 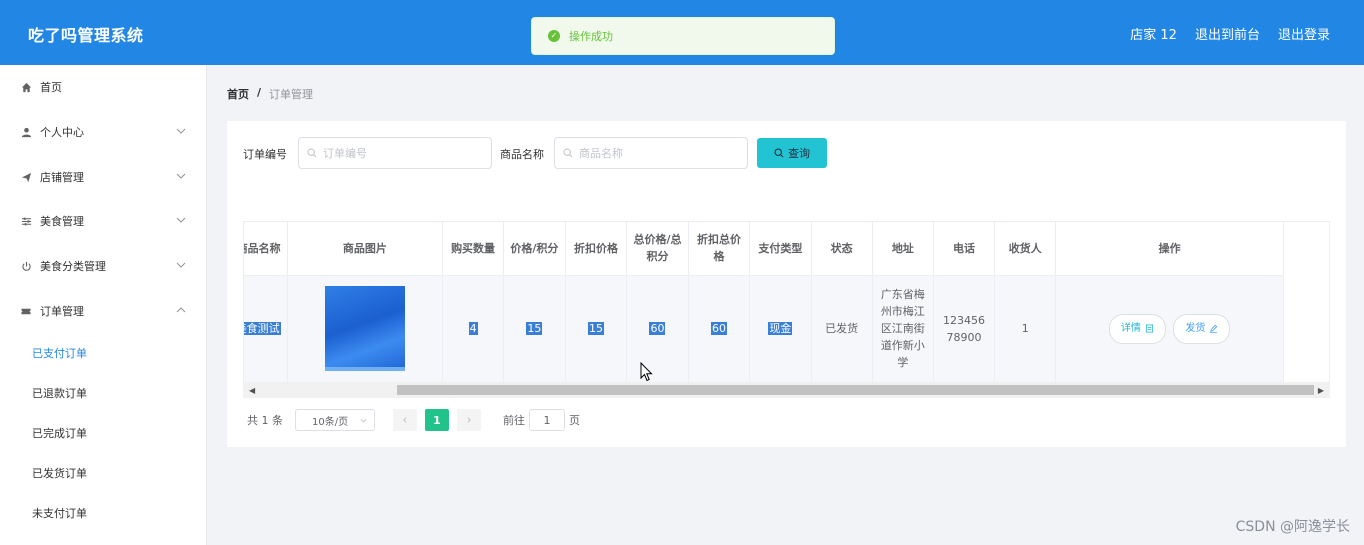 I want to click on cell-status: 已发货, so click(x=842, y=329).